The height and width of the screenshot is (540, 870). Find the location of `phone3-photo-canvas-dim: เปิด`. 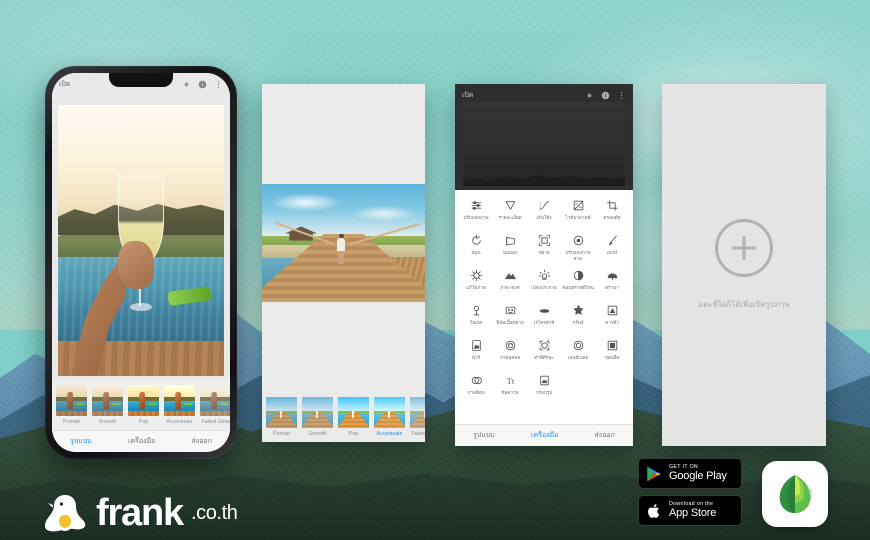

phone3-photo-canvas-dim: เปิด is located at coordinates (544, 137).